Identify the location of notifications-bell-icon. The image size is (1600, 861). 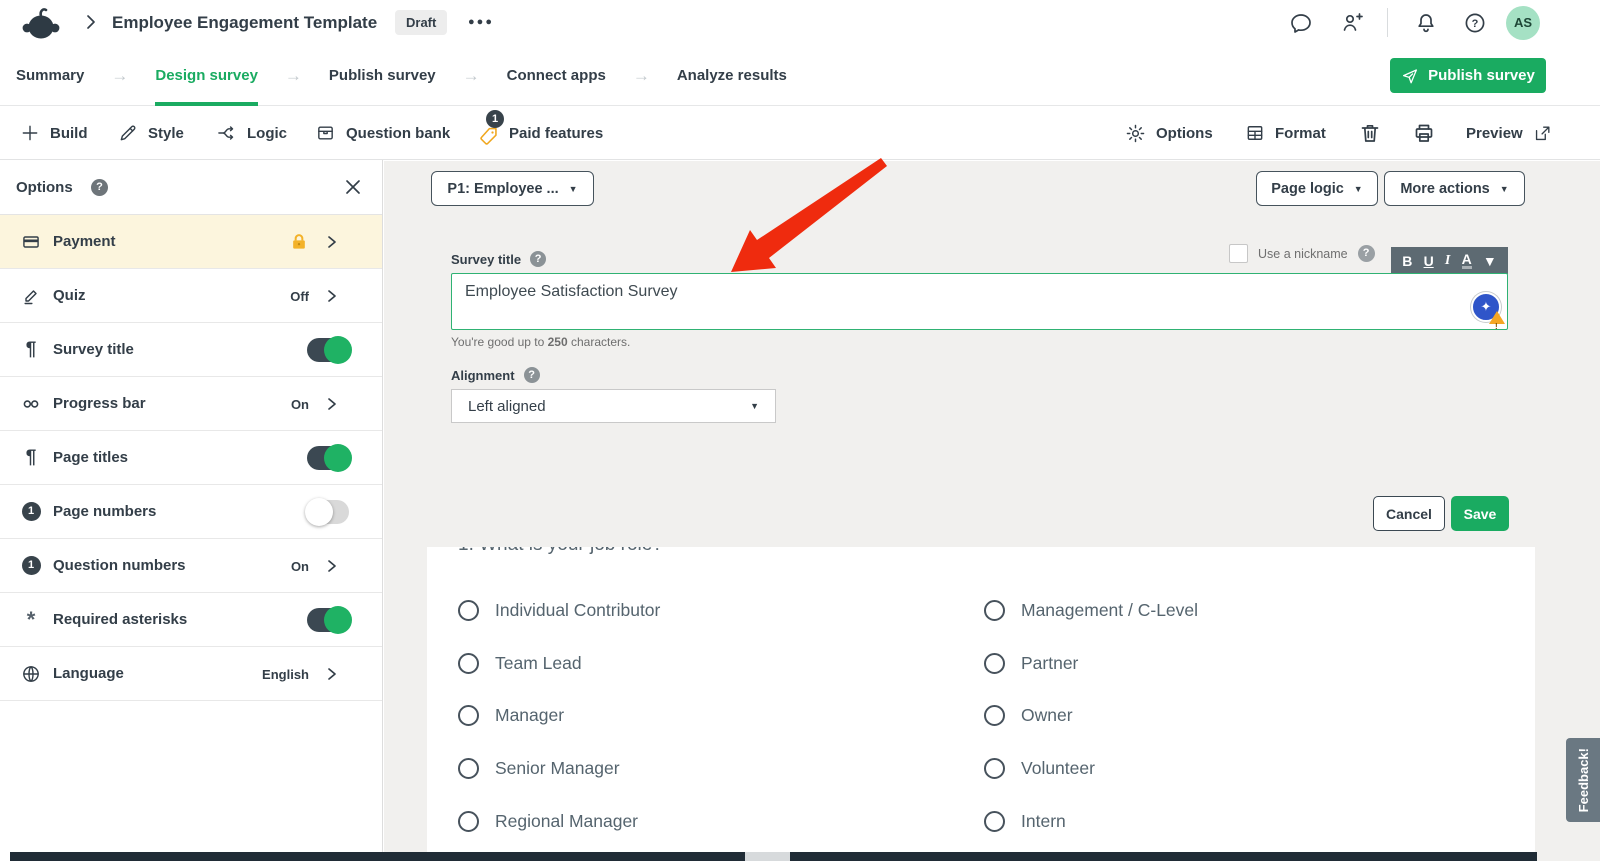
(1426, 23).